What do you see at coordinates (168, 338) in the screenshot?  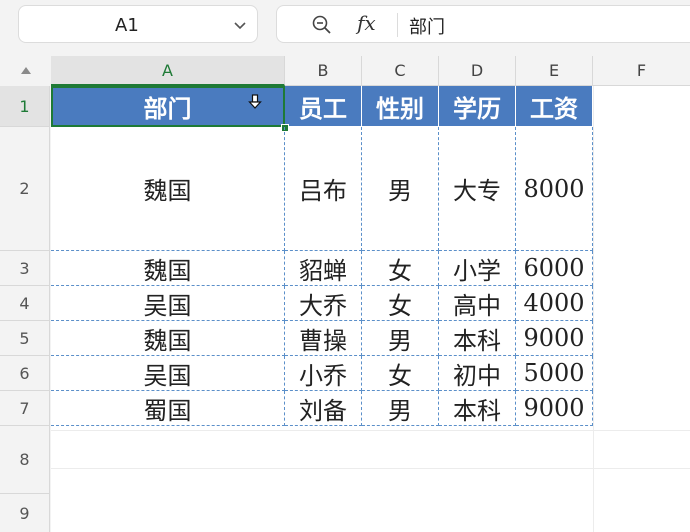 I see `cell-a5: 魏国` at bounding box center [168, 338].